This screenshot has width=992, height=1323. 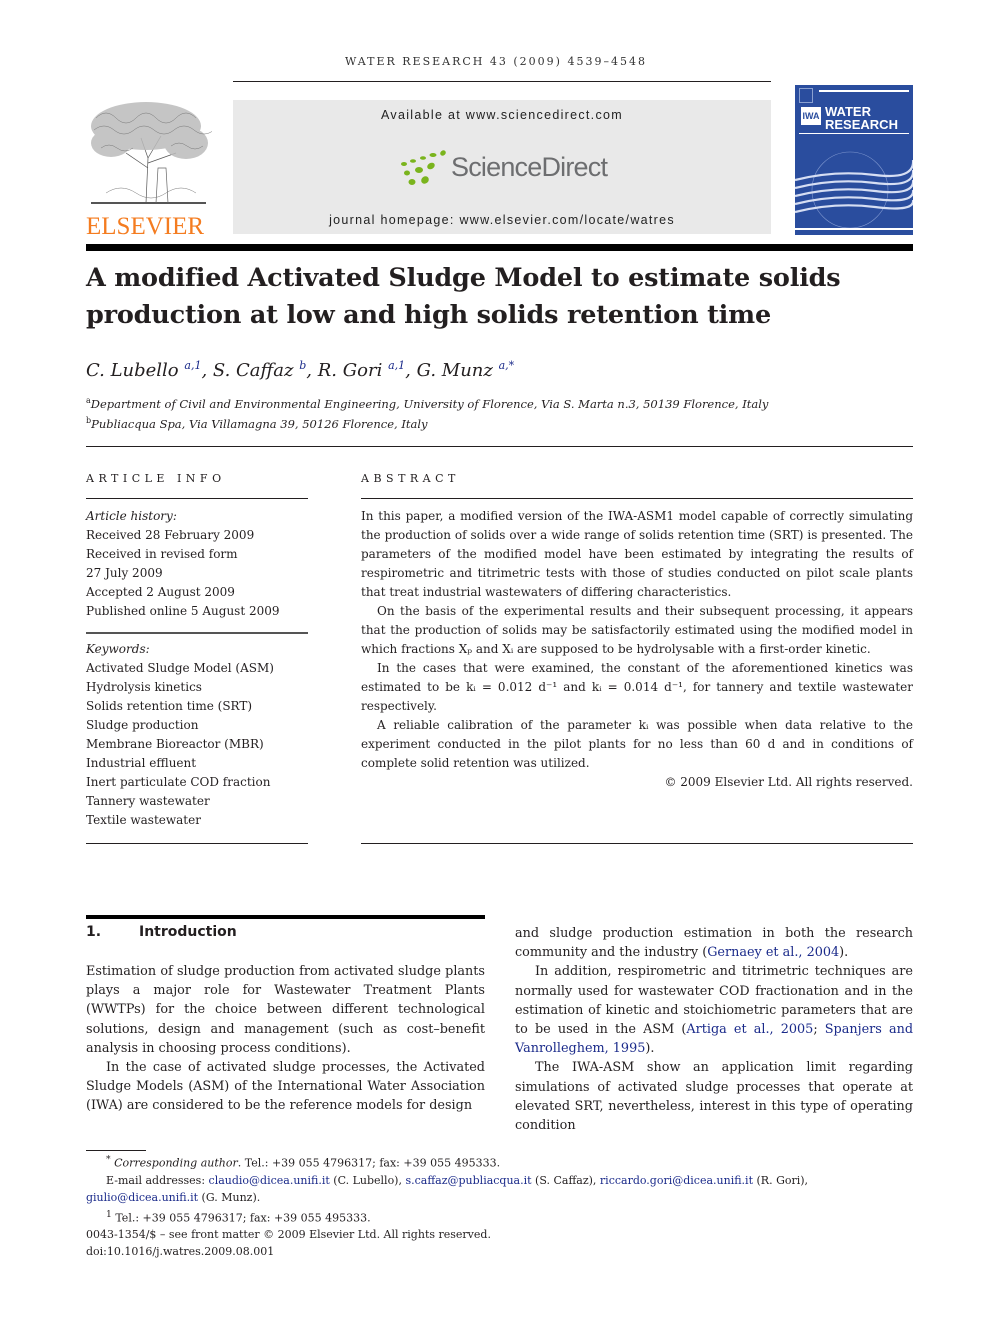 I want to click on history-label: Article history:, so click(x=131, y=516).